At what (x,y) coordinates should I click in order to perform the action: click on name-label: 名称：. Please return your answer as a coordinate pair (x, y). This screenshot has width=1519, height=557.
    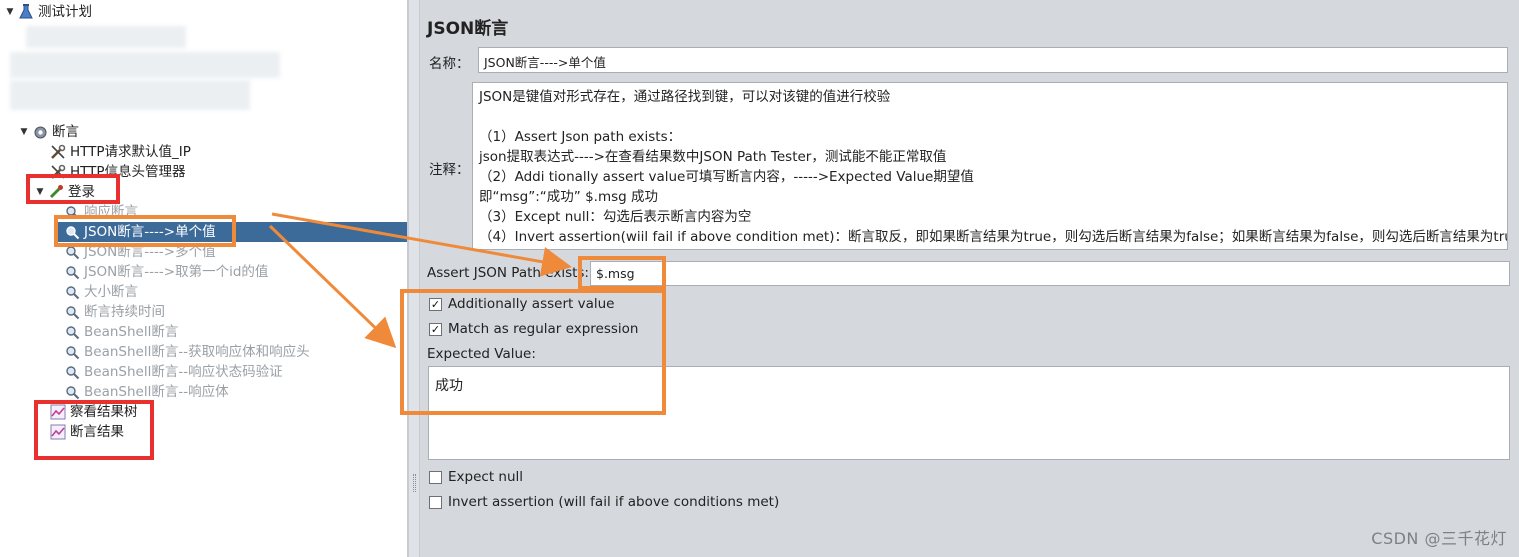
    Looking at the image, I should click on (449, 64).